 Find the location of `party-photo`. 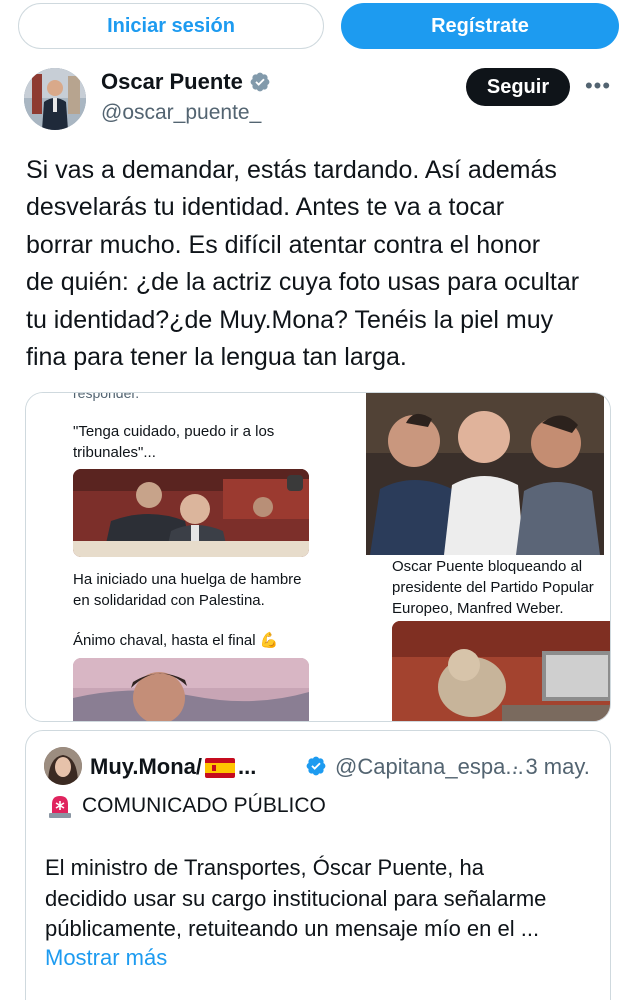

party-photo is located at coordinates (485, 474).